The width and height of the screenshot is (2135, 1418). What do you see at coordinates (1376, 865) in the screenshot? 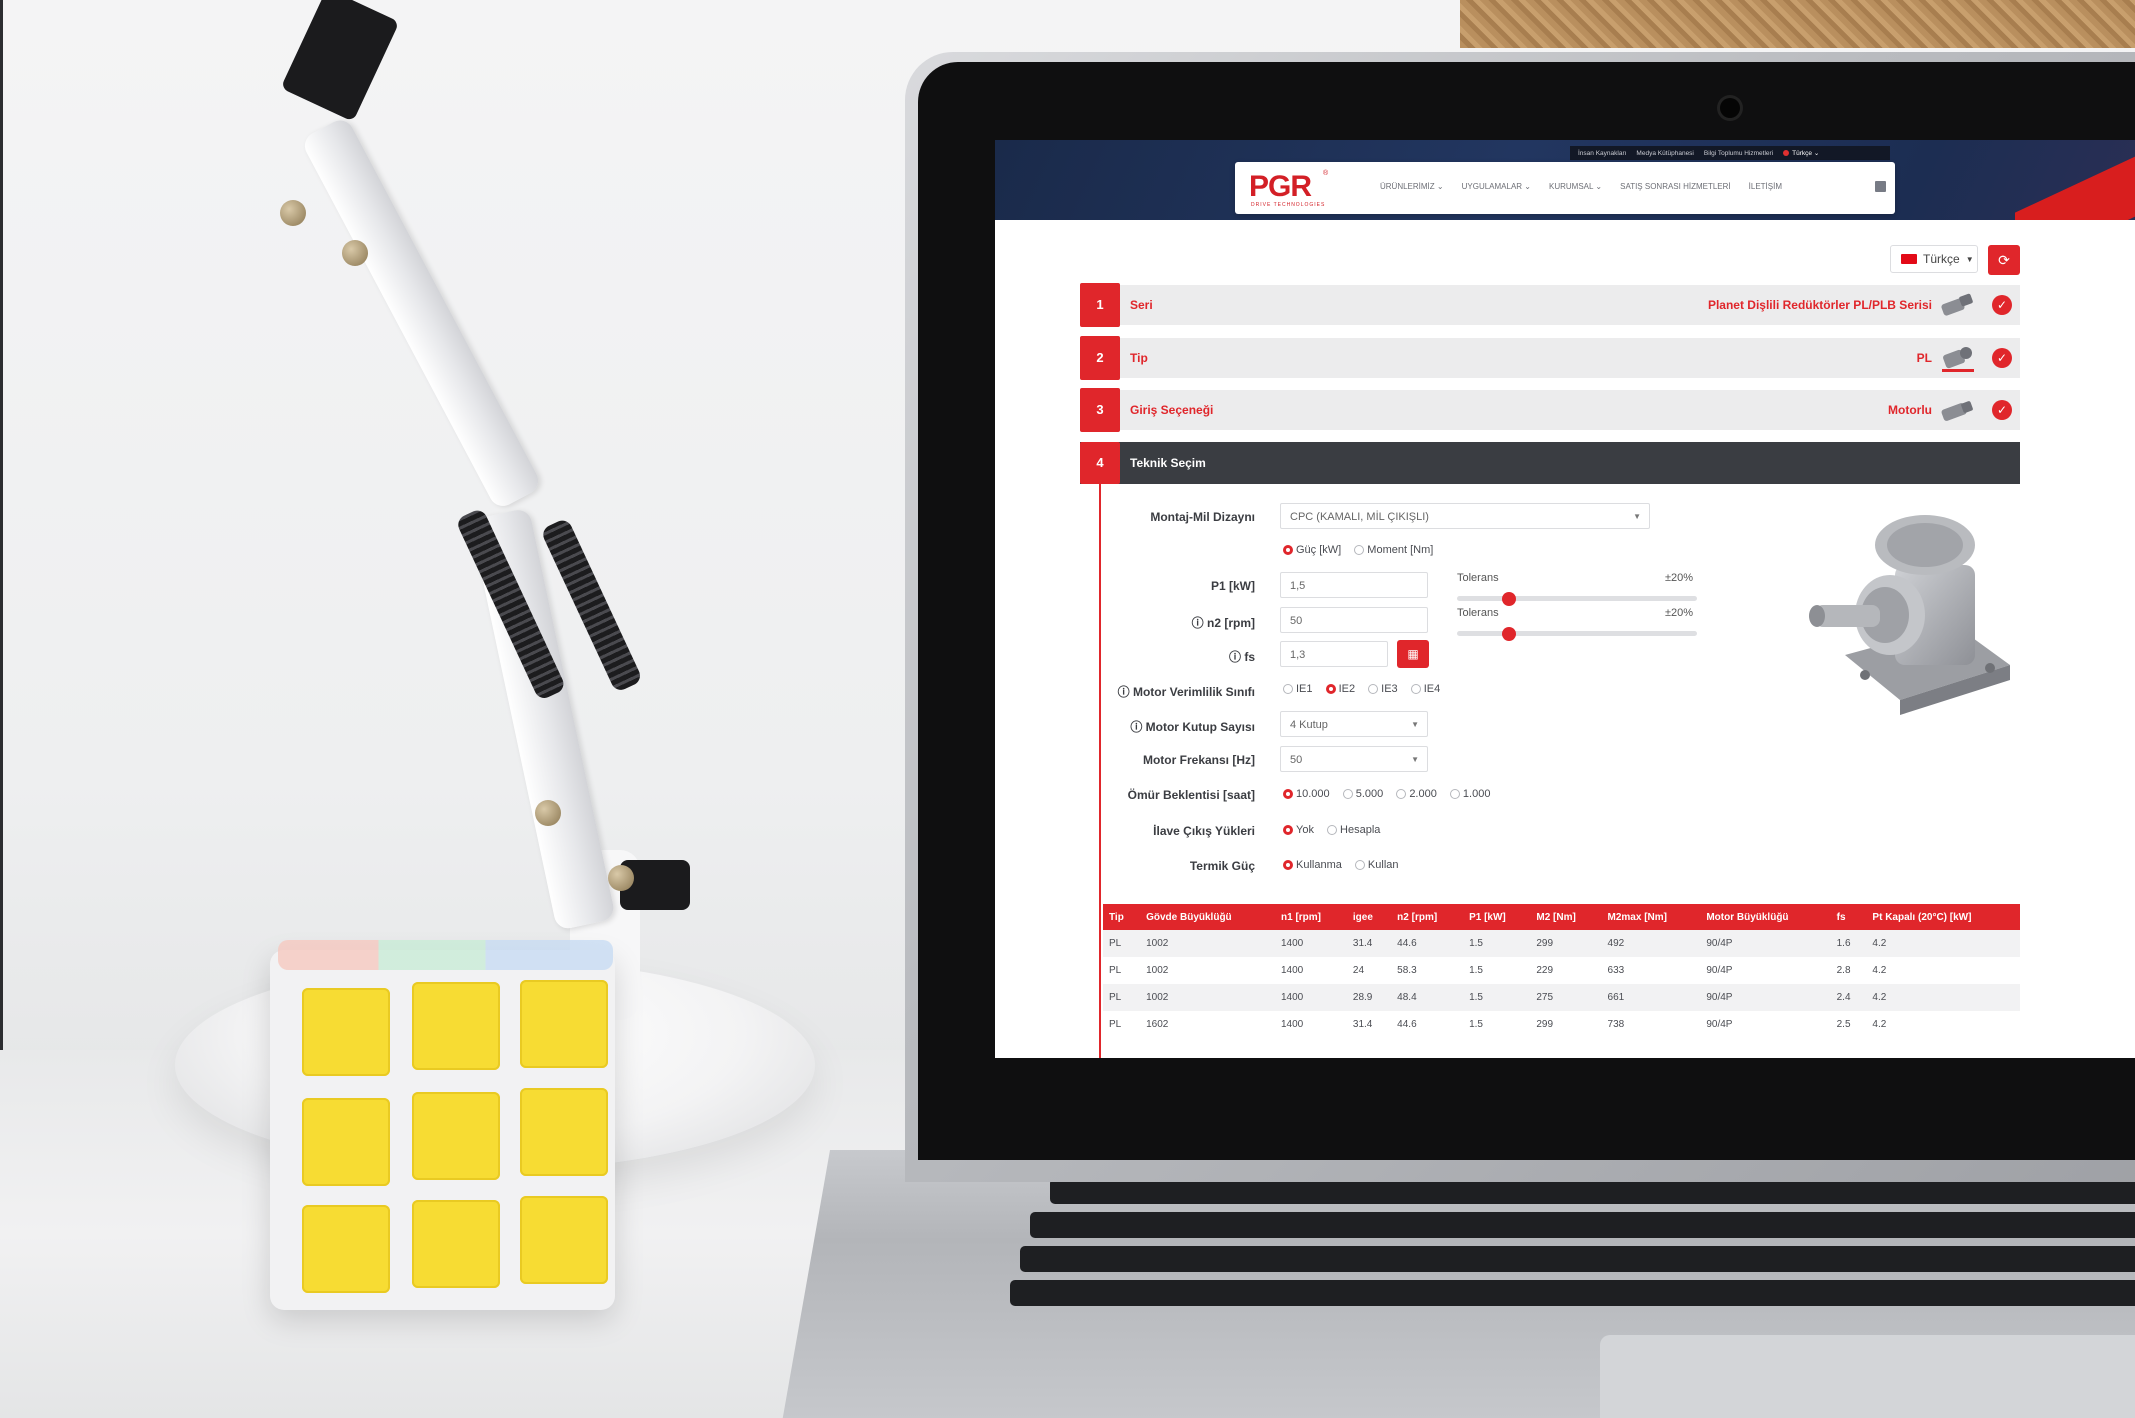
I see `radio-thermal-on: Kullan` at bounding box center [1376, 865].